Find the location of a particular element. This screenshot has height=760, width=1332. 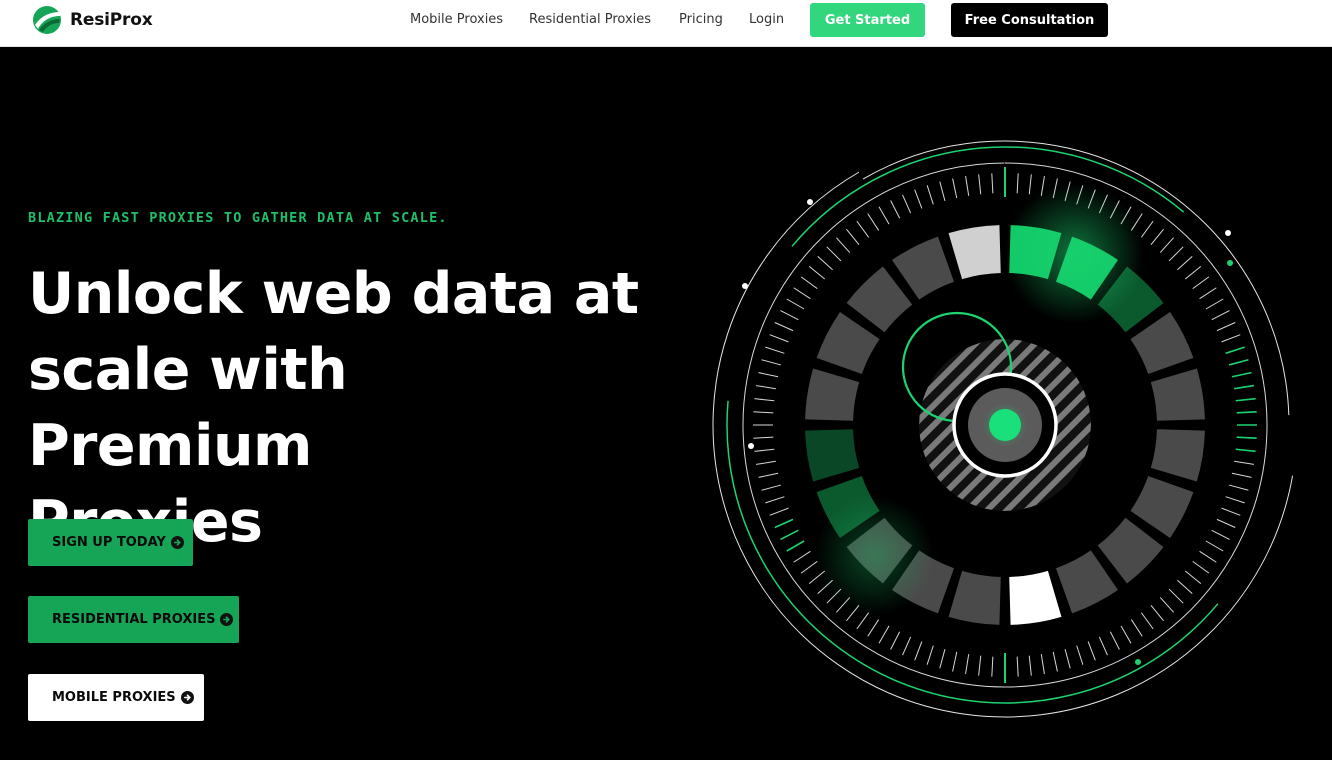

mobile-proxies-button: MOBILE PROXIES is located at coordinates (116, 697).